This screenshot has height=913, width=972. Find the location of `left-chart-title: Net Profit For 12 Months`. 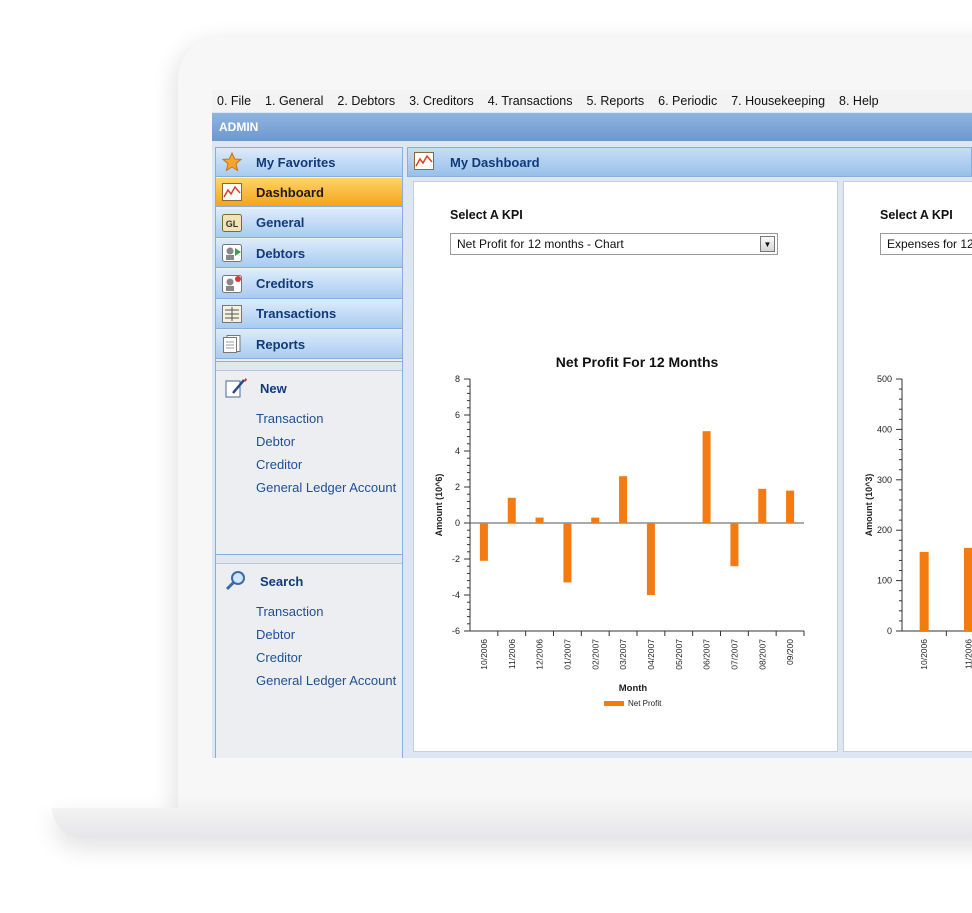

left-chart-title: Net Profit For 12 Months is located at coordinates (637, 362).